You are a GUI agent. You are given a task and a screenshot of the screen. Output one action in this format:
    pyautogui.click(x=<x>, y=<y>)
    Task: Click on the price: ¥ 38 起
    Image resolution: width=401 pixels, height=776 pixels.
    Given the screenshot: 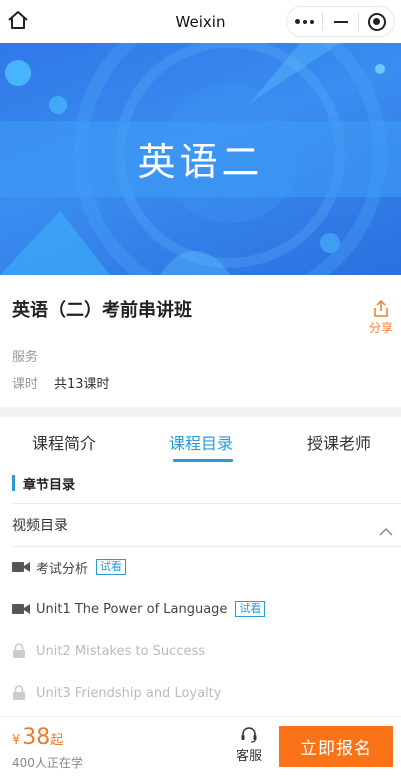 What is the action you would take?
    pyautogui.click(x=37, y=737)
    